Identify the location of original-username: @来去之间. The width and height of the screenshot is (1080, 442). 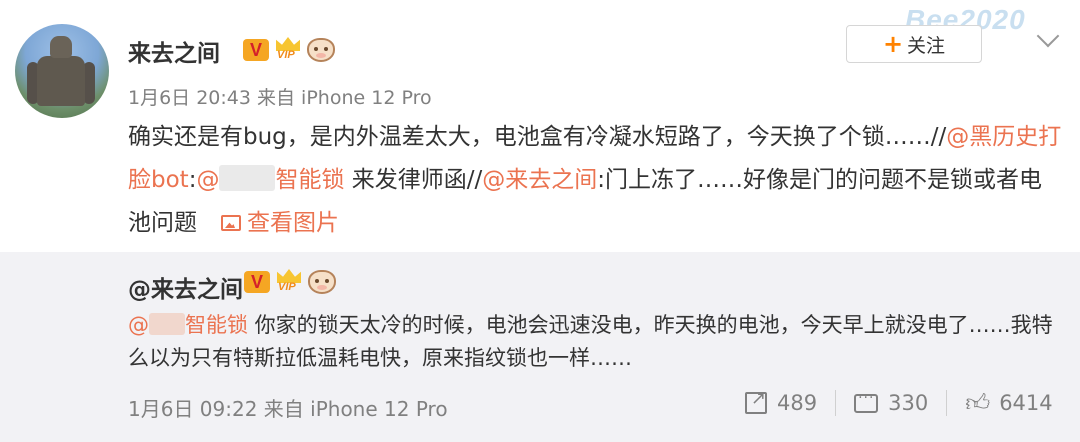
(185, 287).